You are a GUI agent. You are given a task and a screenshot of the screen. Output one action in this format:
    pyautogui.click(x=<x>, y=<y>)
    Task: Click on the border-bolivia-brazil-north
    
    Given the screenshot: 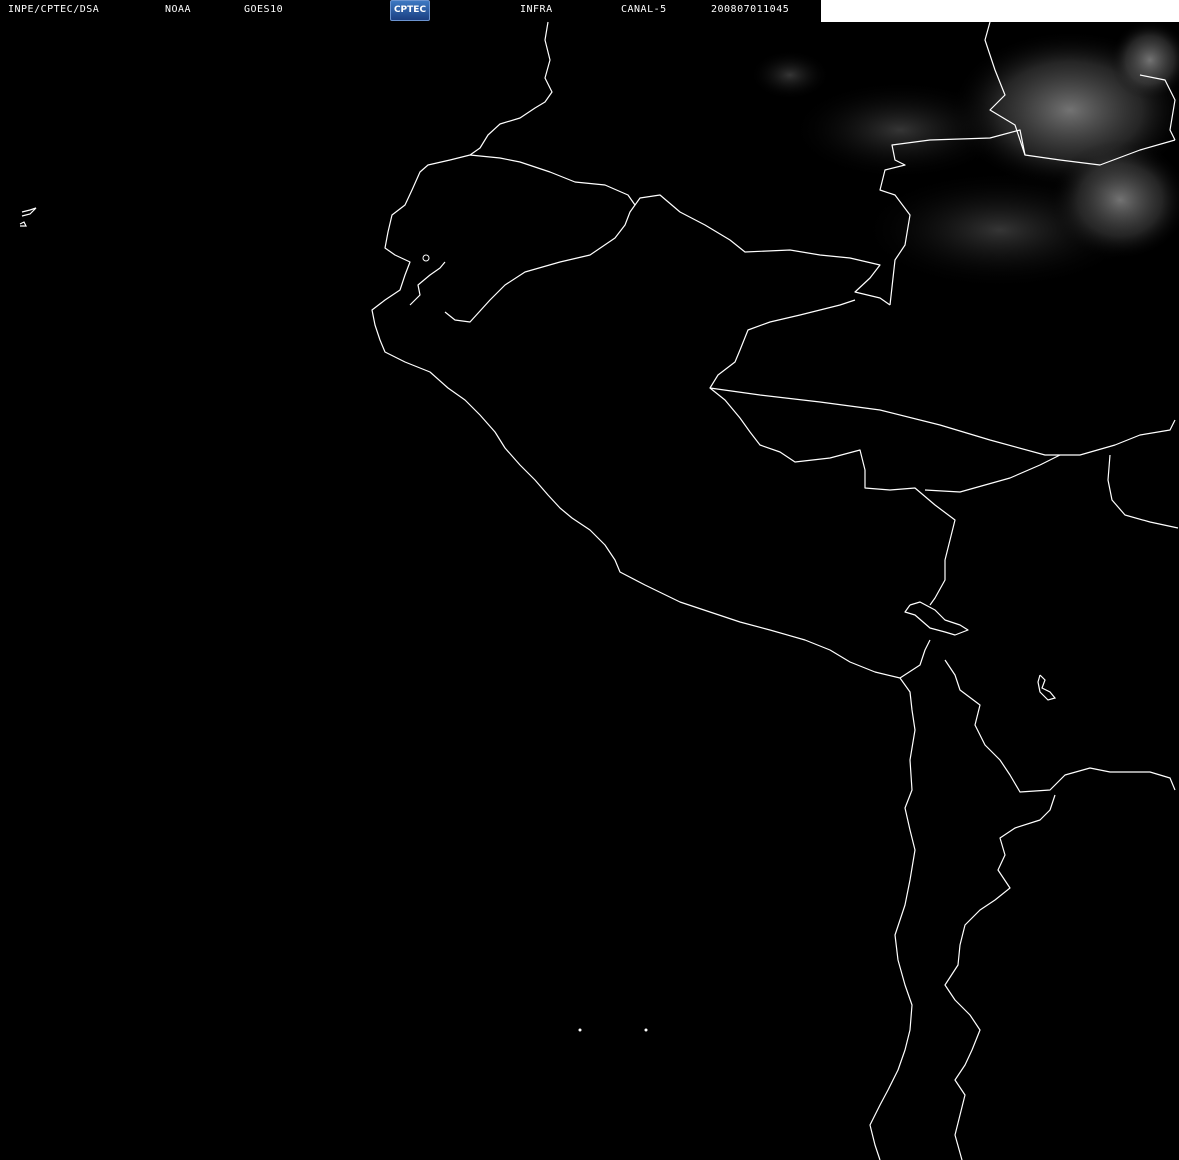 What is the action you would take?
    pyautogui.click(x=992, y=473)
    